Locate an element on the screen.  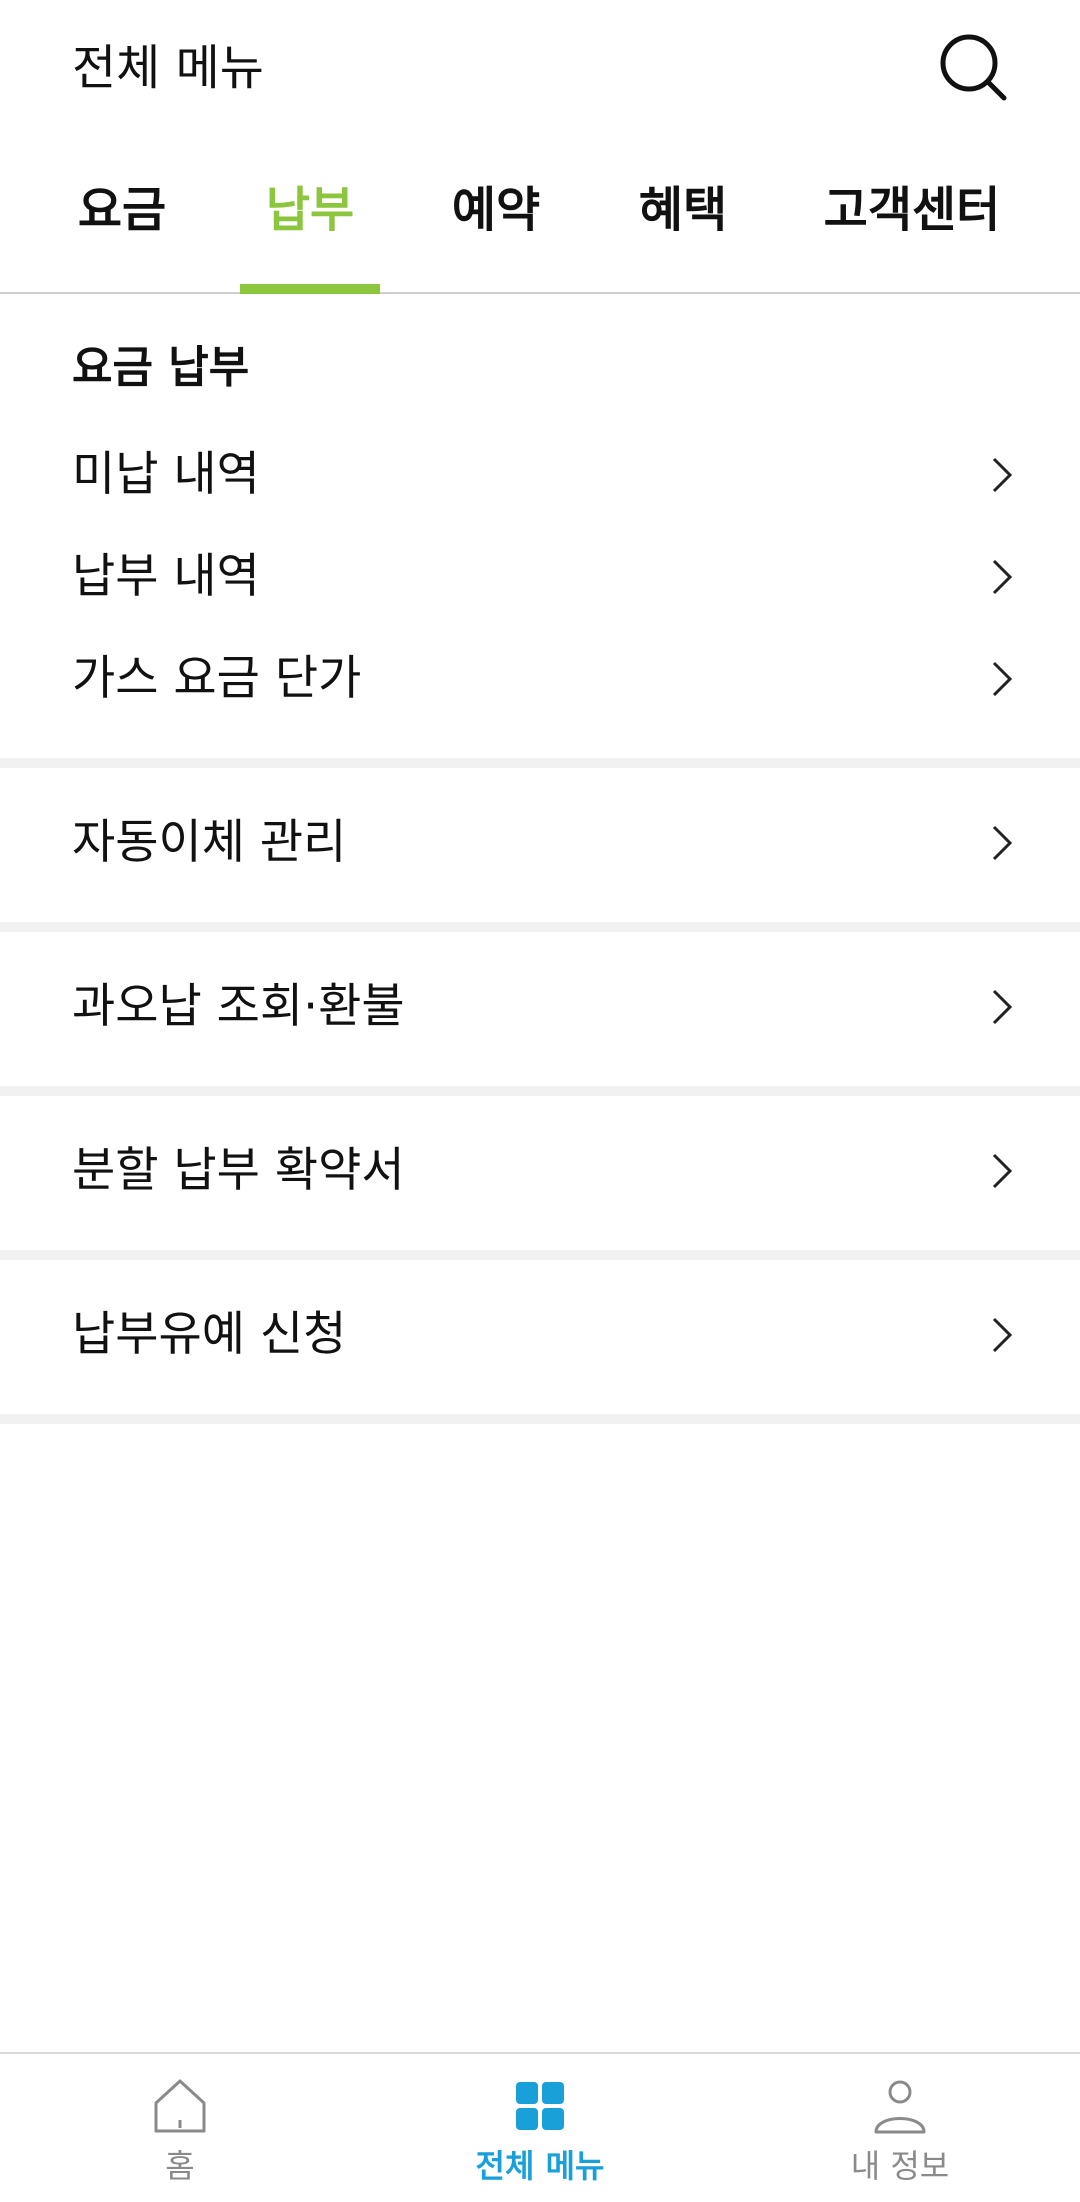
menu-item-overpayment-refund: 과오납 조회·환불 is located at coordinates (540, 1007).